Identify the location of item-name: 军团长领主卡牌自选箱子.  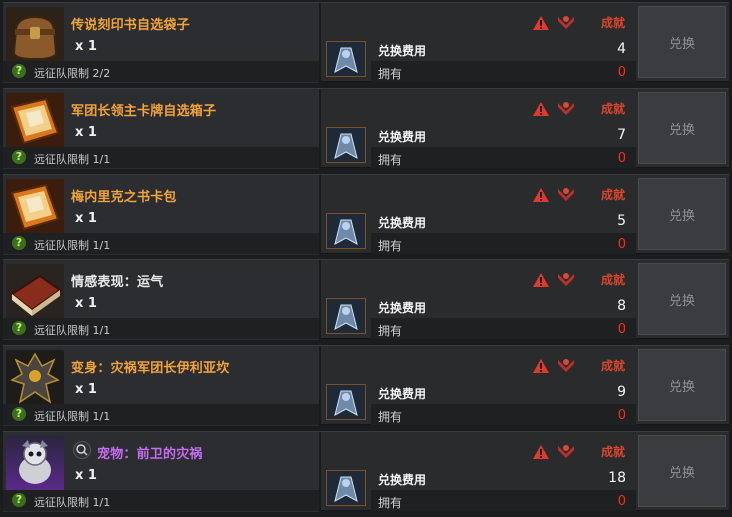
(144, 111).